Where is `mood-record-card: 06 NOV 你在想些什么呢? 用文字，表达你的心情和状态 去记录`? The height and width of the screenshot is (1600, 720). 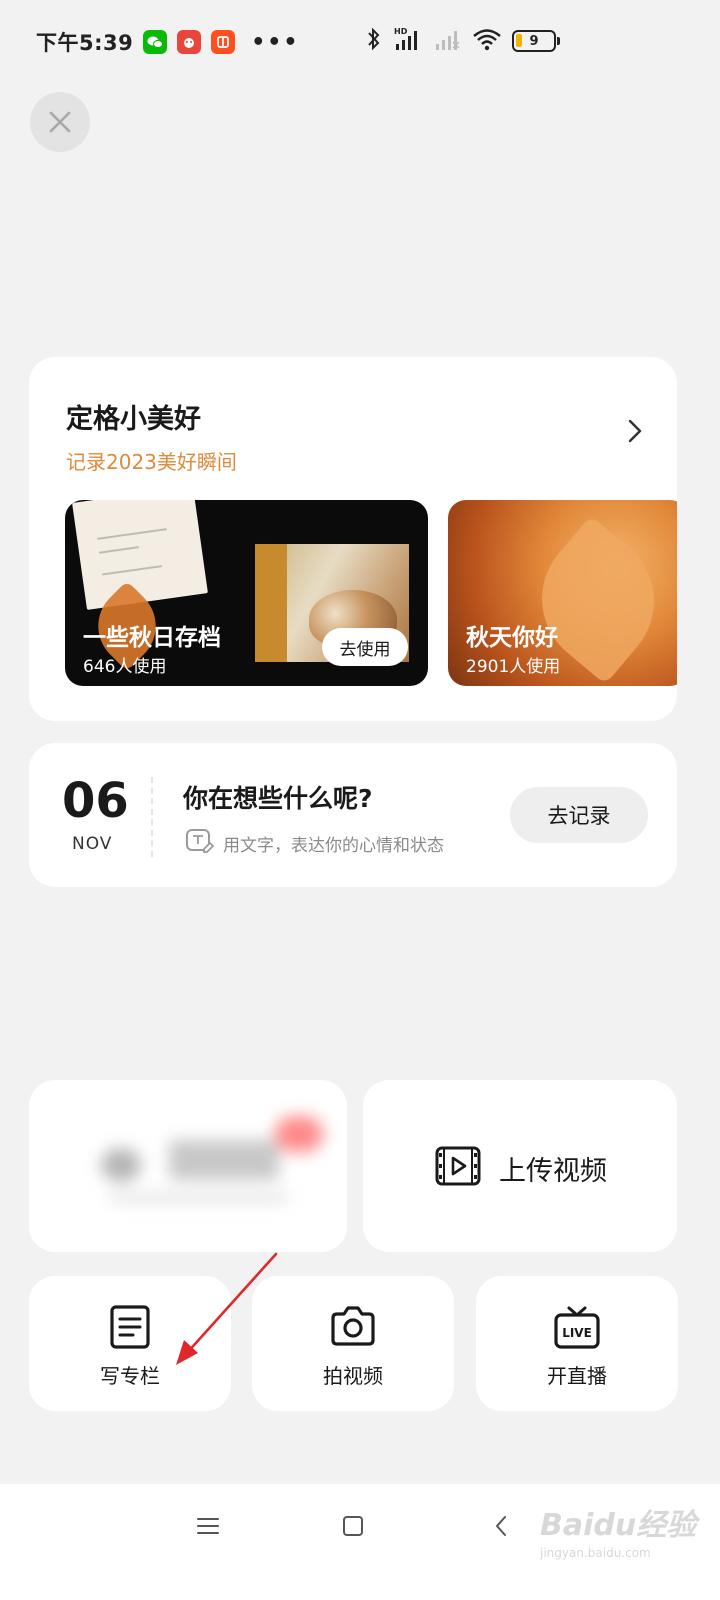 mood-record-card: 06 NOV 你在想些什么呢? 用文字，表达你的心情和状态 去记录 is located at coordinates (353, 815).